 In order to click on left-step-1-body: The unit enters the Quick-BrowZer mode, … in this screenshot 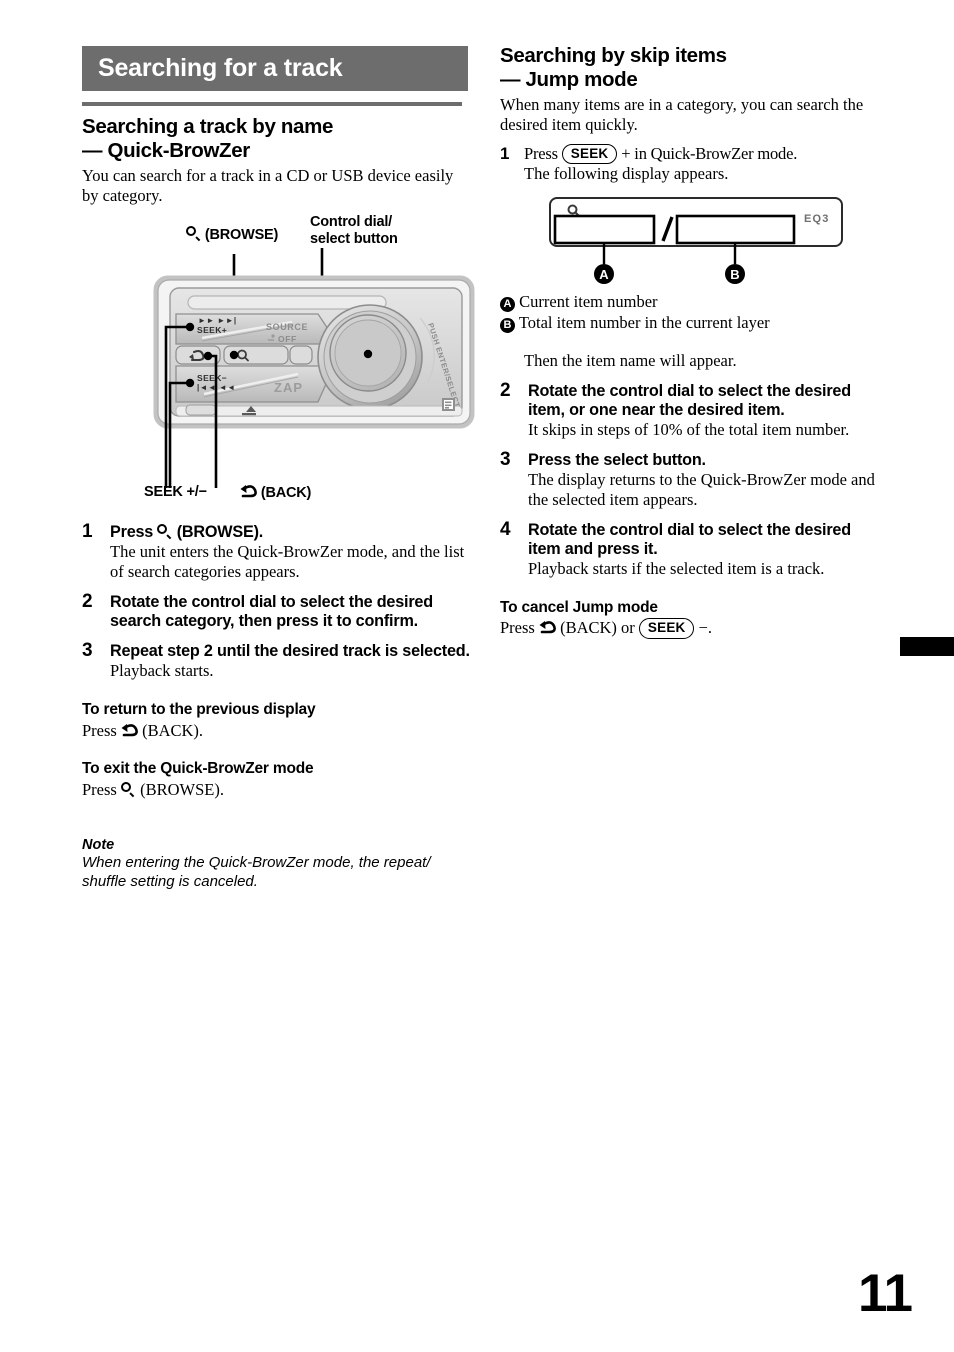, I will do `click(287, 561)`.